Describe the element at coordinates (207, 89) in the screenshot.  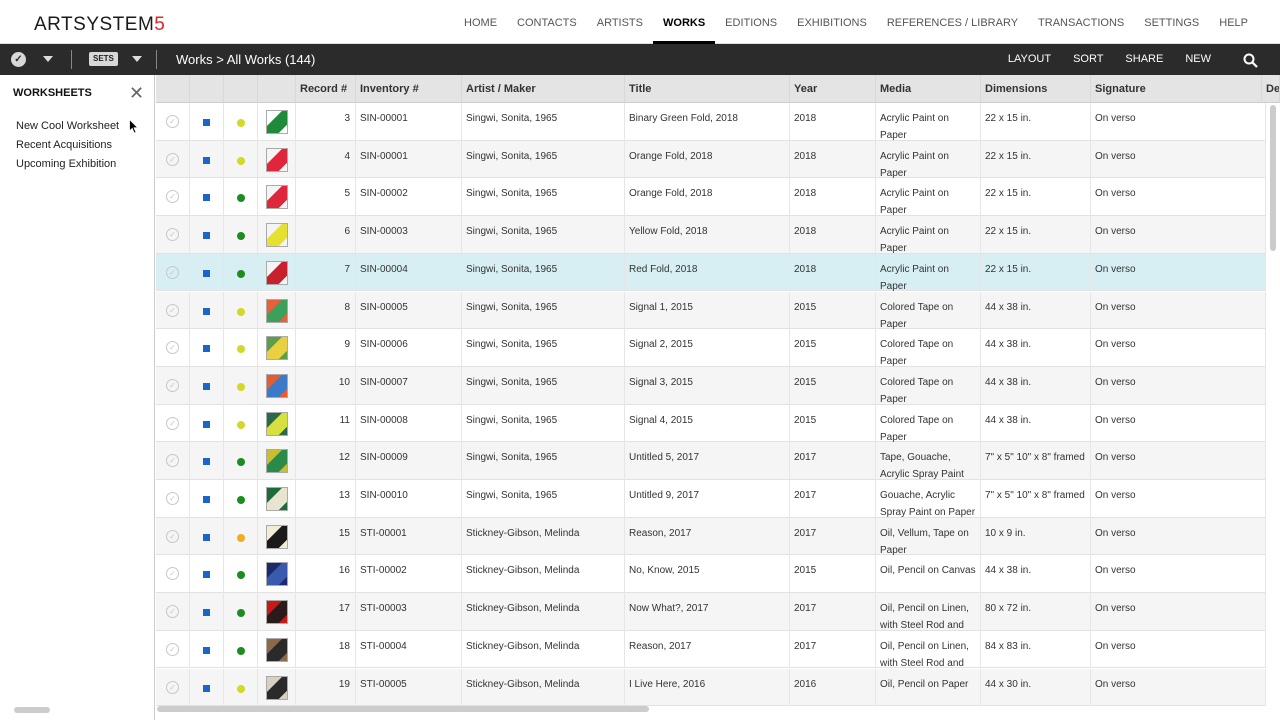
I see `type-column-header` at that location.